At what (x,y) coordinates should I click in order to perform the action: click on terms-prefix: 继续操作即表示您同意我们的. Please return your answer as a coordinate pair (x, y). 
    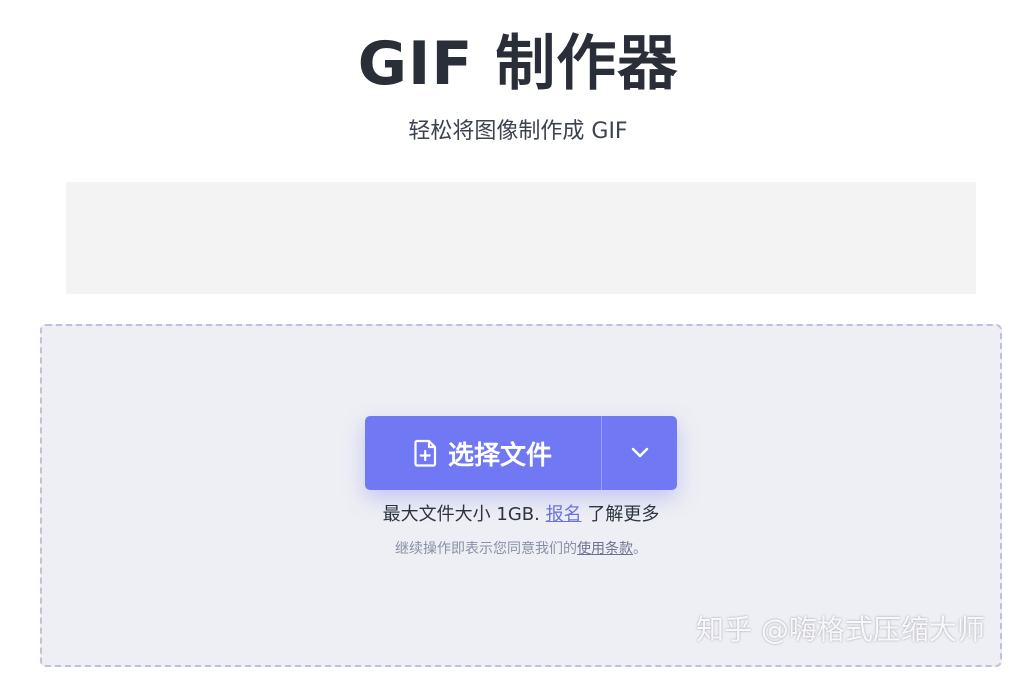
    Looking at the image, I should click on (486, 549).